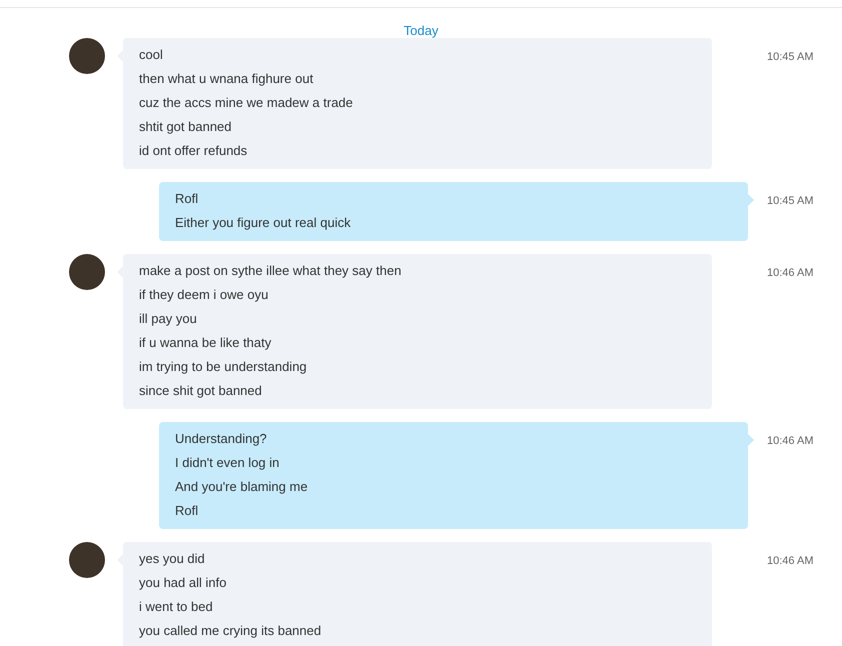  I want to click on message-text: make a post on sythe illee what they say then, so click(270, 271).